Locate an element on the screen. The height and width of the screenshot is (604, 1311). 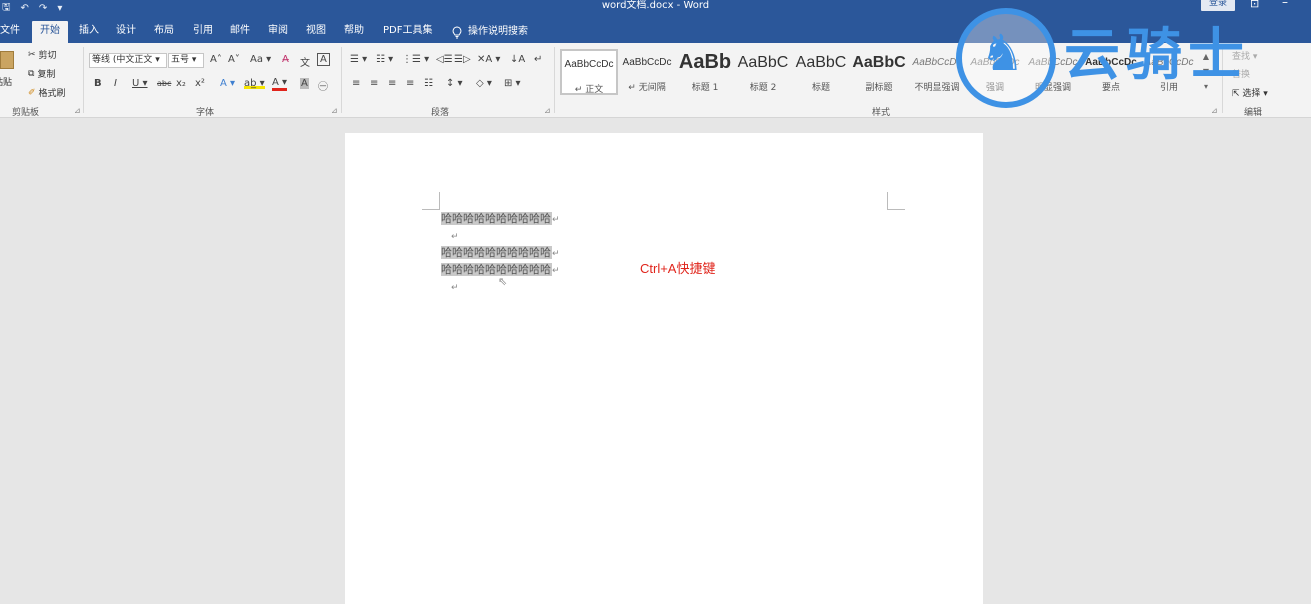
mouse-pointer-icon: ⇖ is located at coordinates (503, 281).